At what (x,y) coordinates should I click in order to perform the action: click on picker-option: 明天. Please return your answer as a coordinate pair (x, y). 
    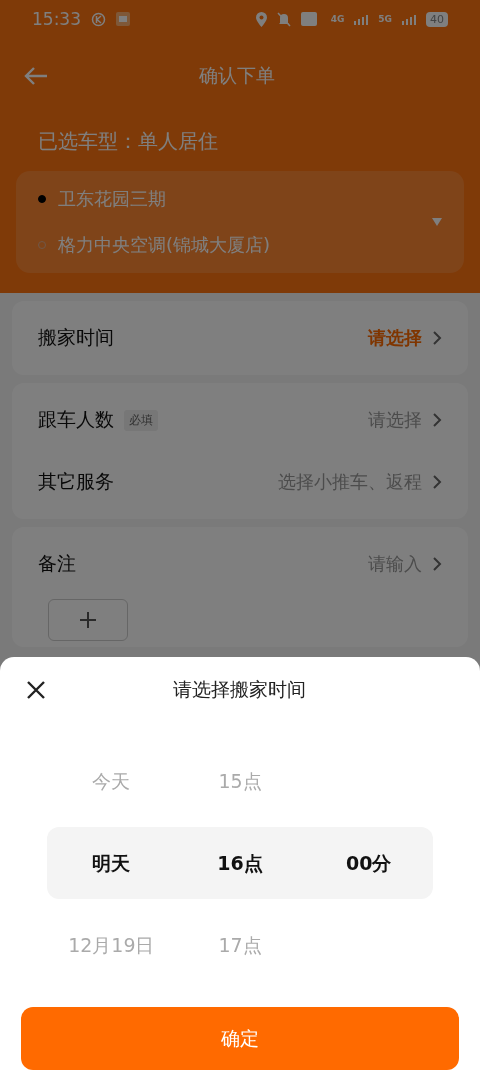
    Looking at the image, I should click on (111, 864).